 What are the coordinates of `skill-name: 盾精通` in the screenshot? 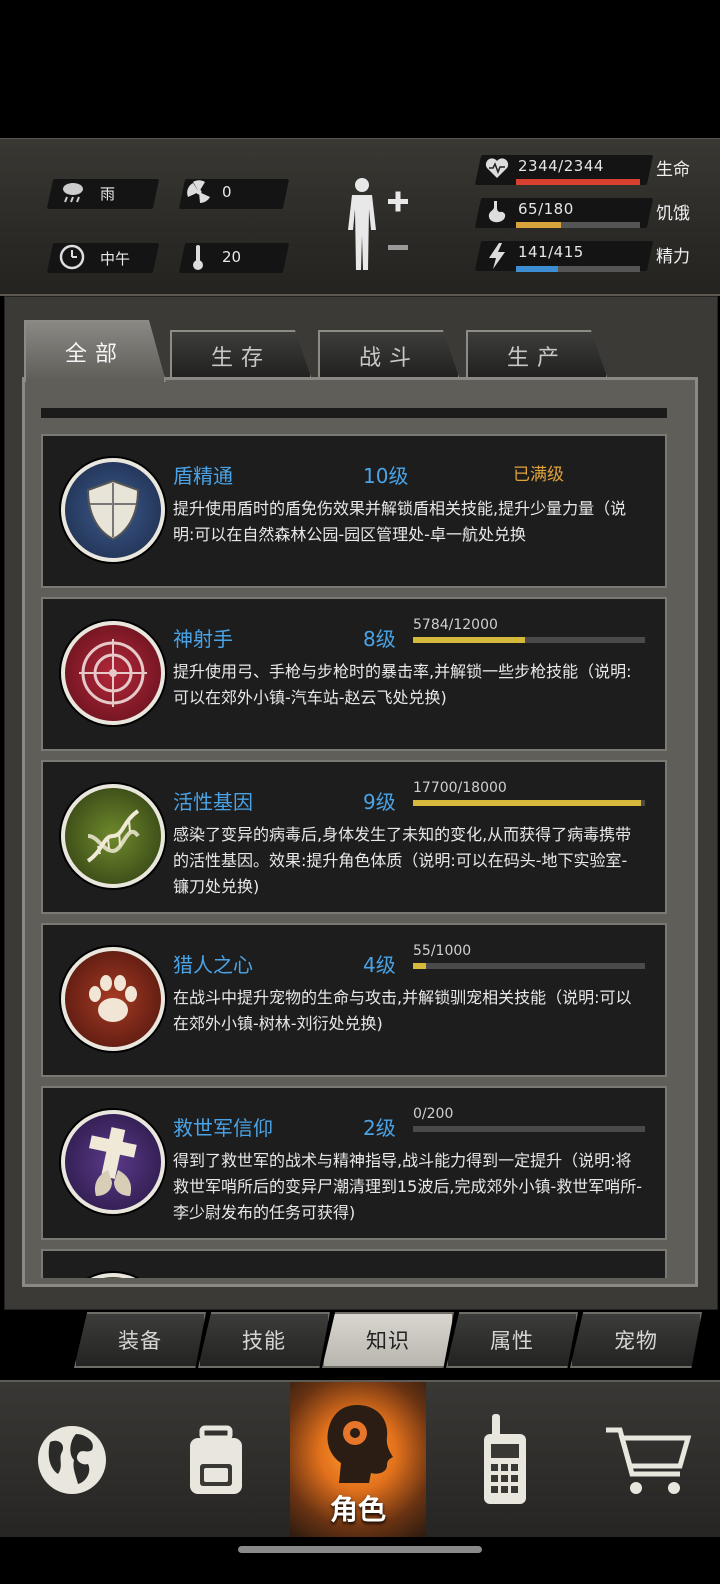 It's located at (203, 476).